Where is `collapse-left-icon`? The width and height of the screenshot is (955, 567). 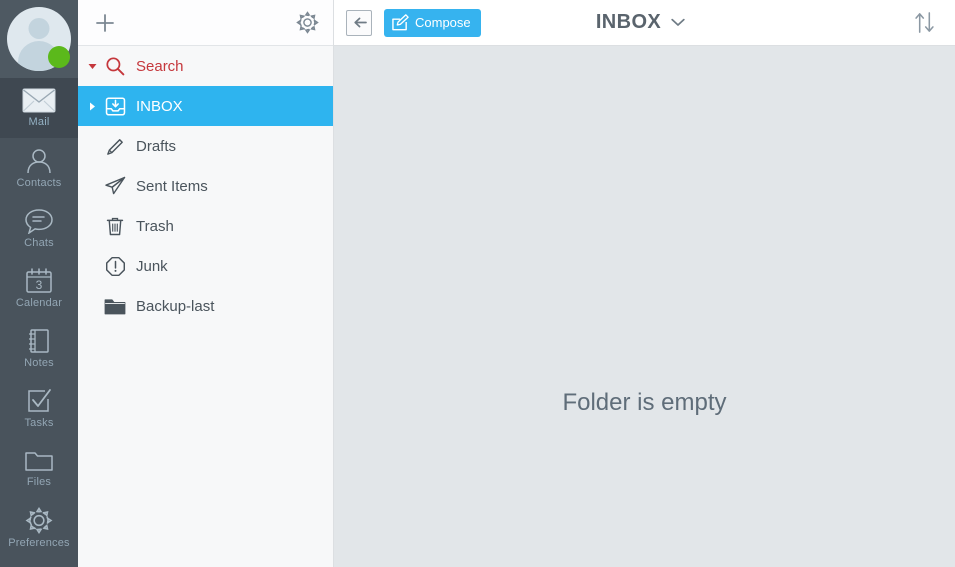
collapse-left-icon is located at coordinates (360, 22).